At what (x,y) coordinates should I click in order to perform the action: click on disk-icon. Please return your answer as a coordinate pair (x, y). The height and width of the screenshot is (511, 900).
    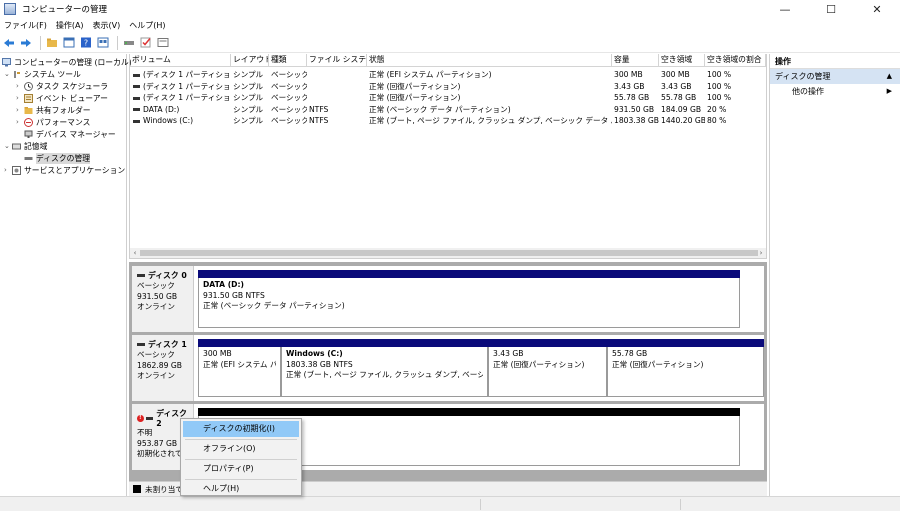
    Looking at the image, I should click on (129, 43).